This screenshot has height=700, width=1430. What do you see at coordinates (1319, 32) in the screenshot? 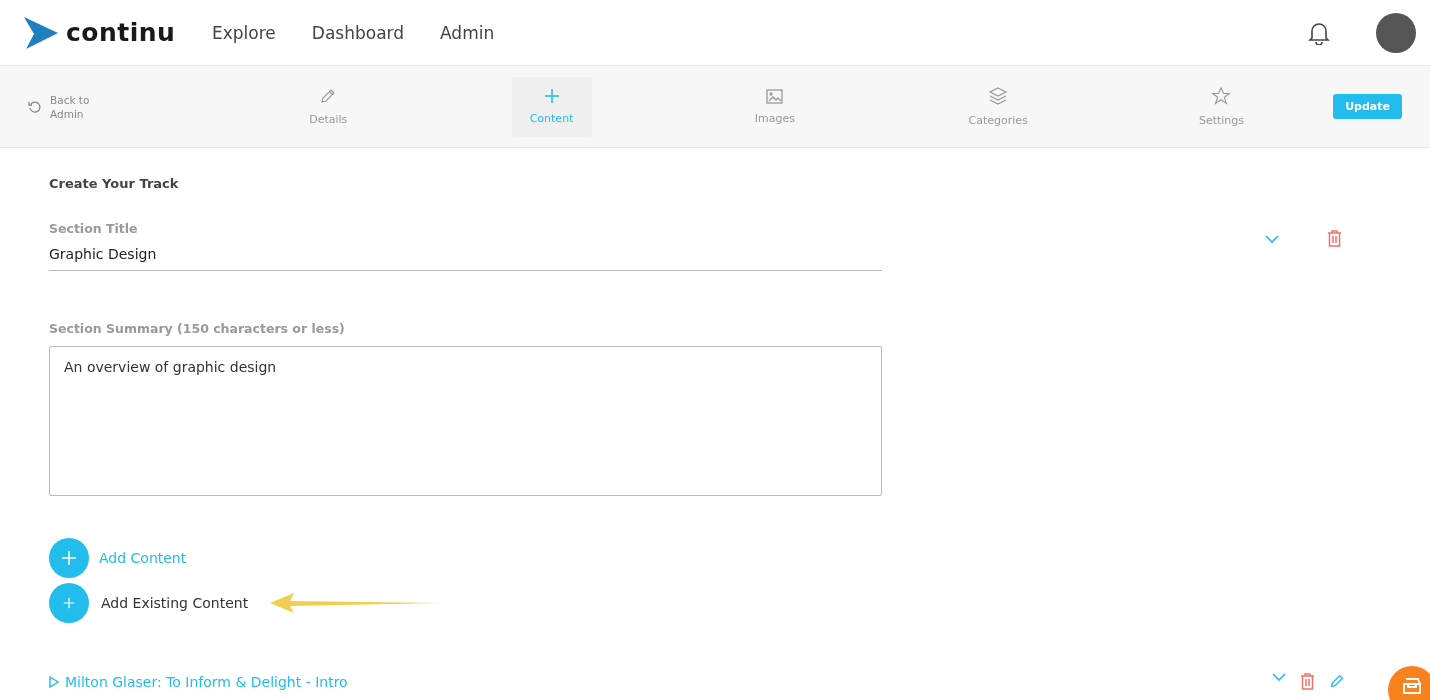
I see `bell-icon` at bounding box center [1319, 32].